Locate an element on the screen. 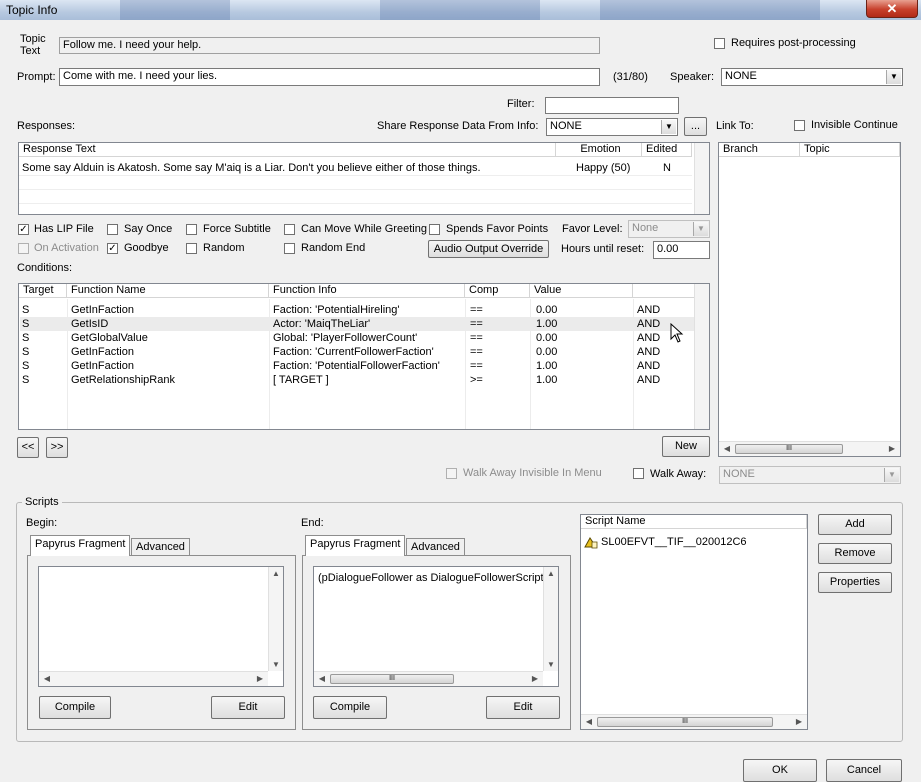 Image resolution: width=921 pixels, height=782 pixels. column-header-branch: Branch is located at coordinates (759, 150).